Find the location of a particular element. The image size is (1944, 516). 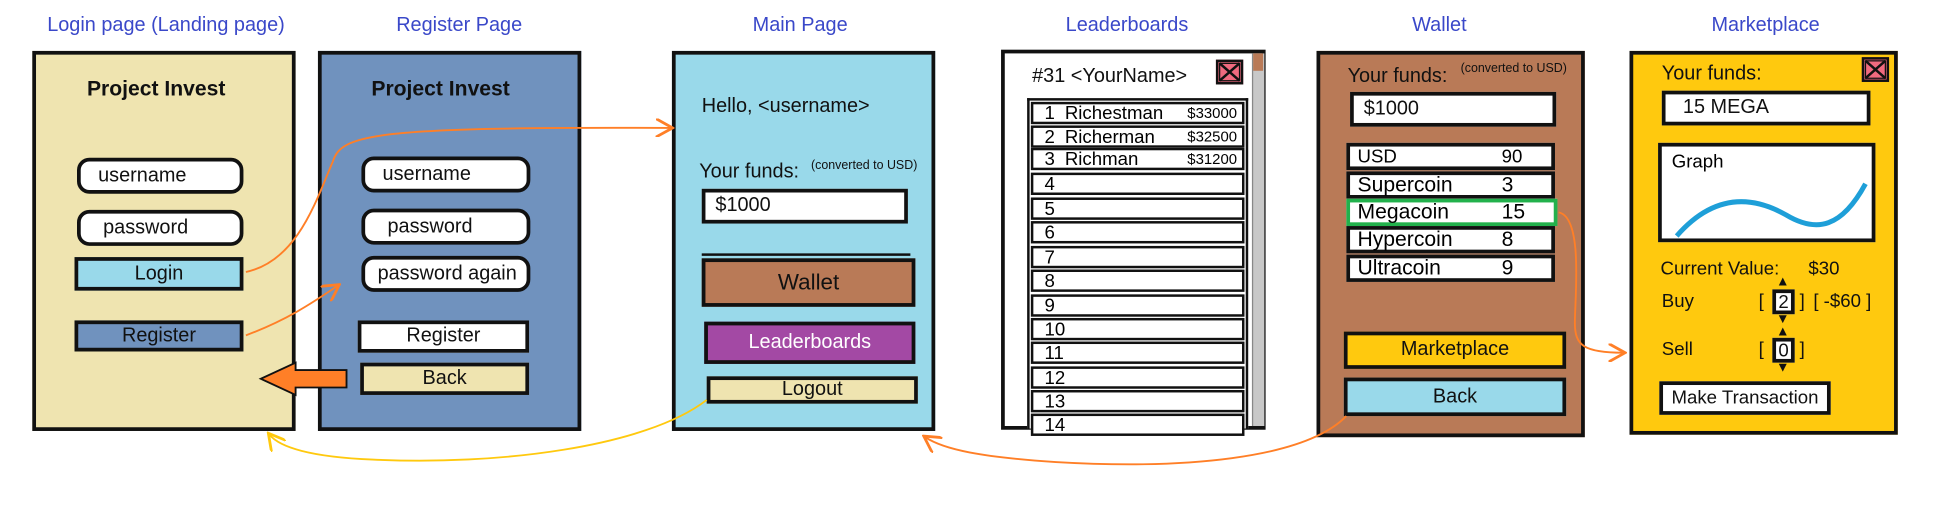

wallet-currency: Hypercoin is located at coordinates (1405, 239).